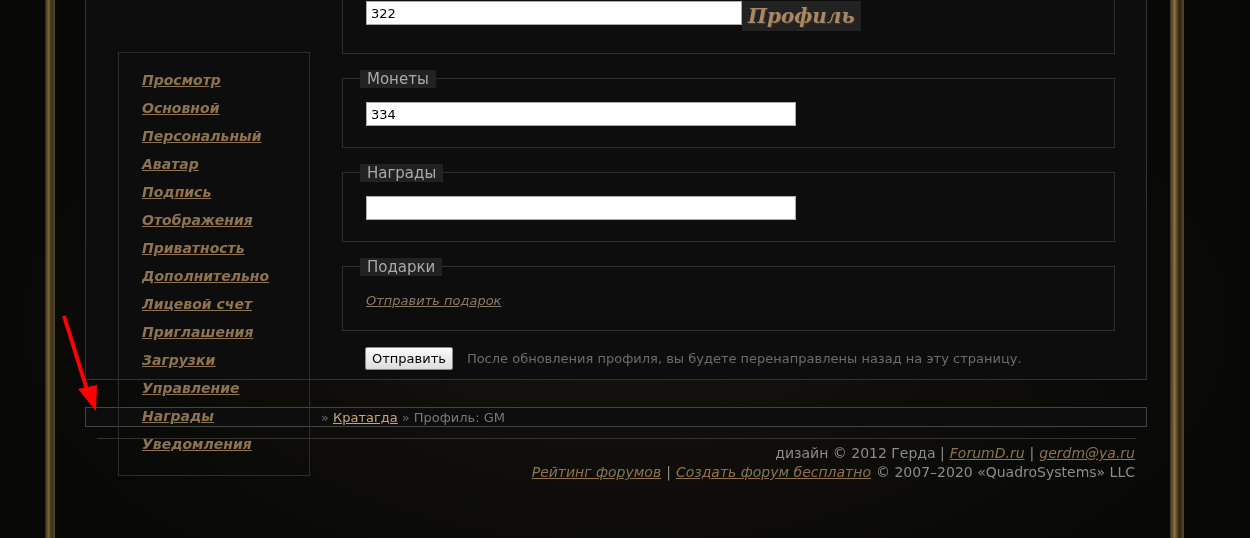 The image size is (1250, 538). What do you see at coordinates (554, 13) in the screenshot?
I see `input-field: 322` at bounding box center [554, 13].